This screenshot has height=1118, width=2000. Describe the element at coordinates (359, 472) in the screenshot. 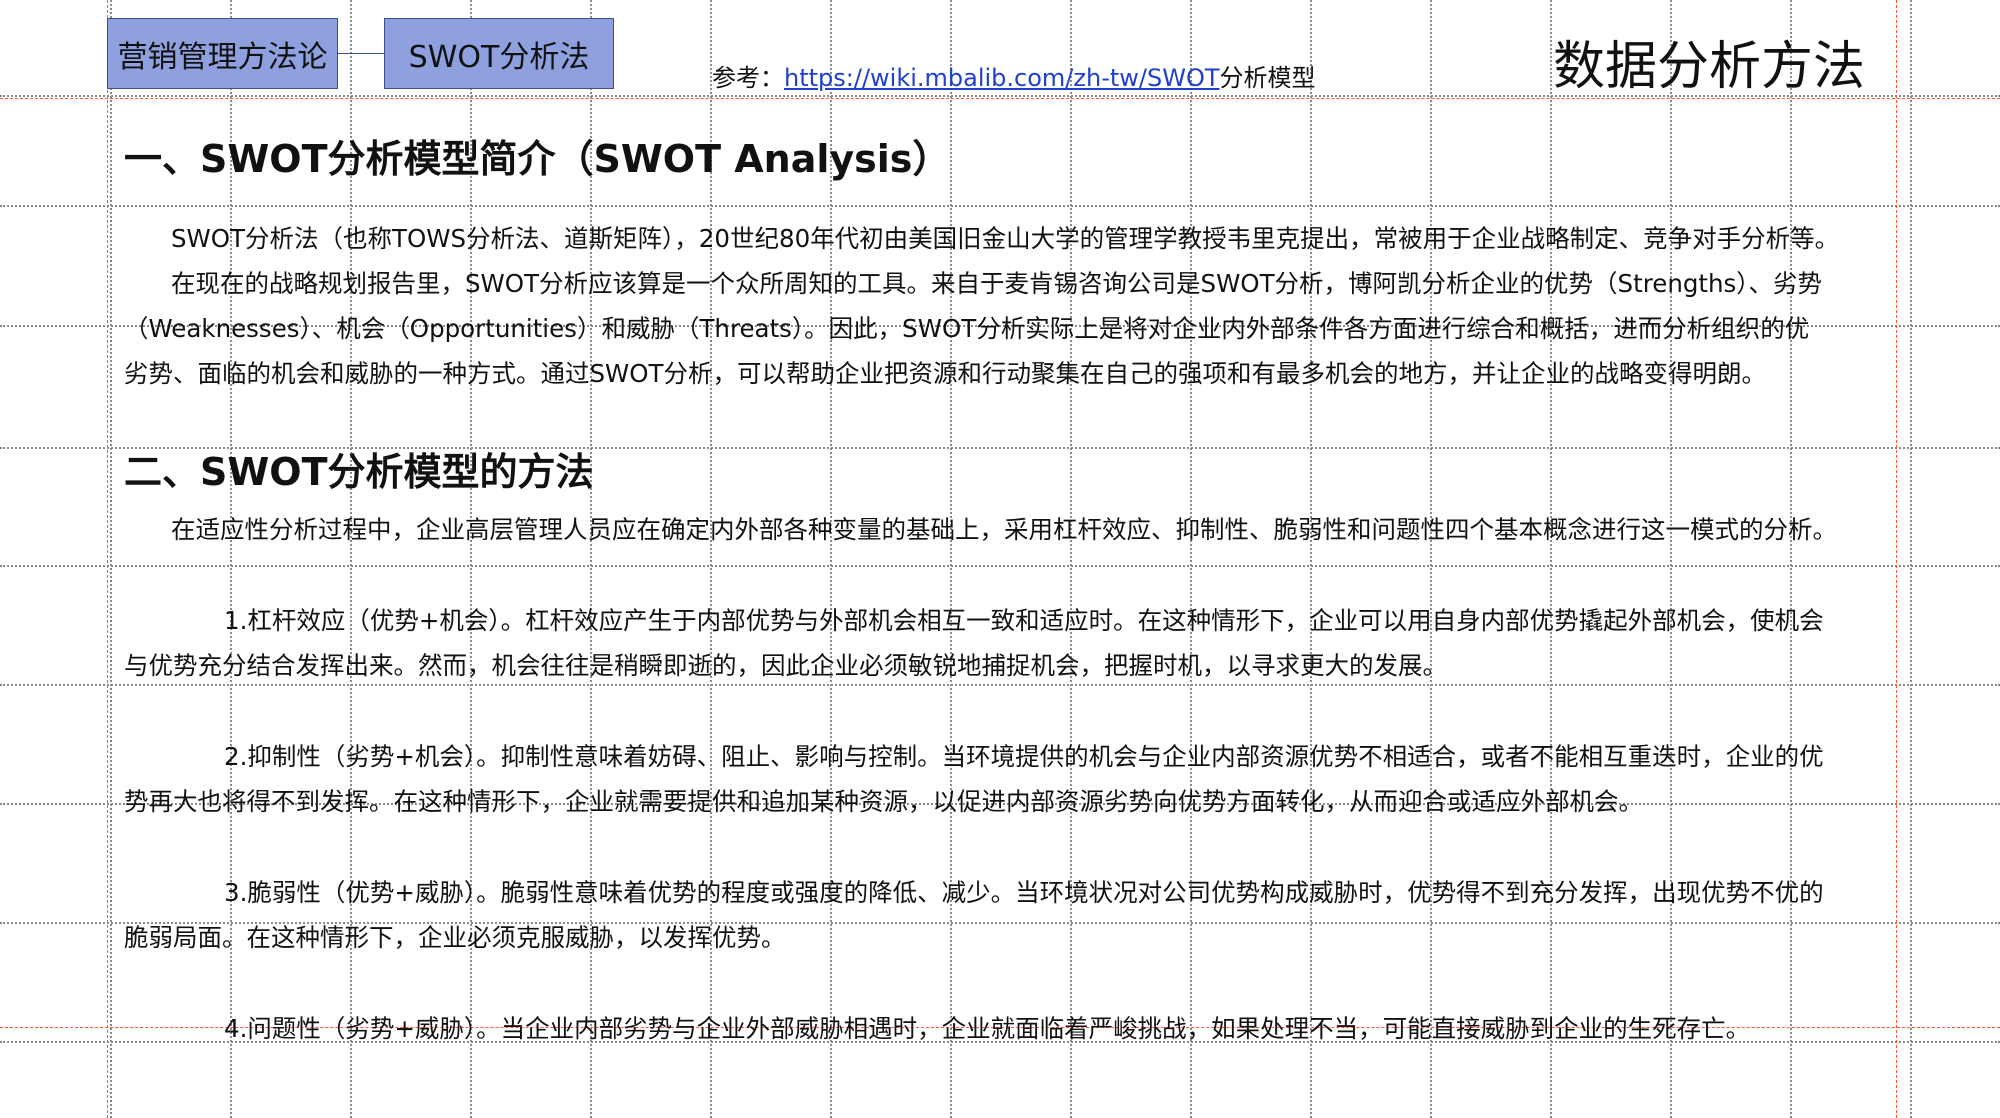

I see `section-heading-methods: 二、SWOT分析模型的方法` at that location.